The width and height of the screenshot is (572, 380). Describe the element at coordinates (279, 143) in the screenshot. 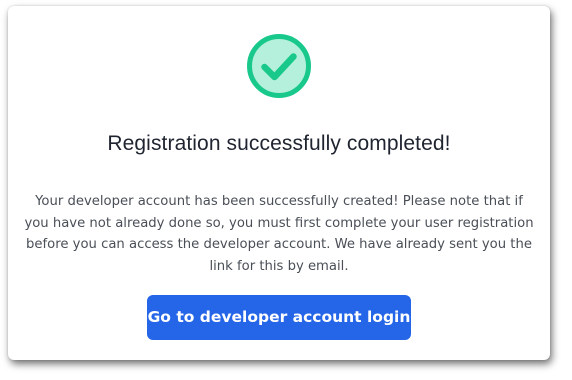

I see `dialog-title: Registration successfully completed!` at that location.